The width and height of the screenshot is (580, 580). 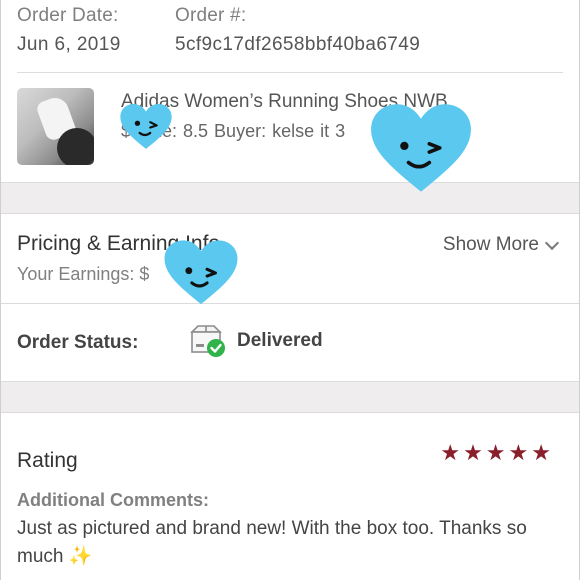 I want to click on show-more-label: Show More, so click(x=490, y=244).